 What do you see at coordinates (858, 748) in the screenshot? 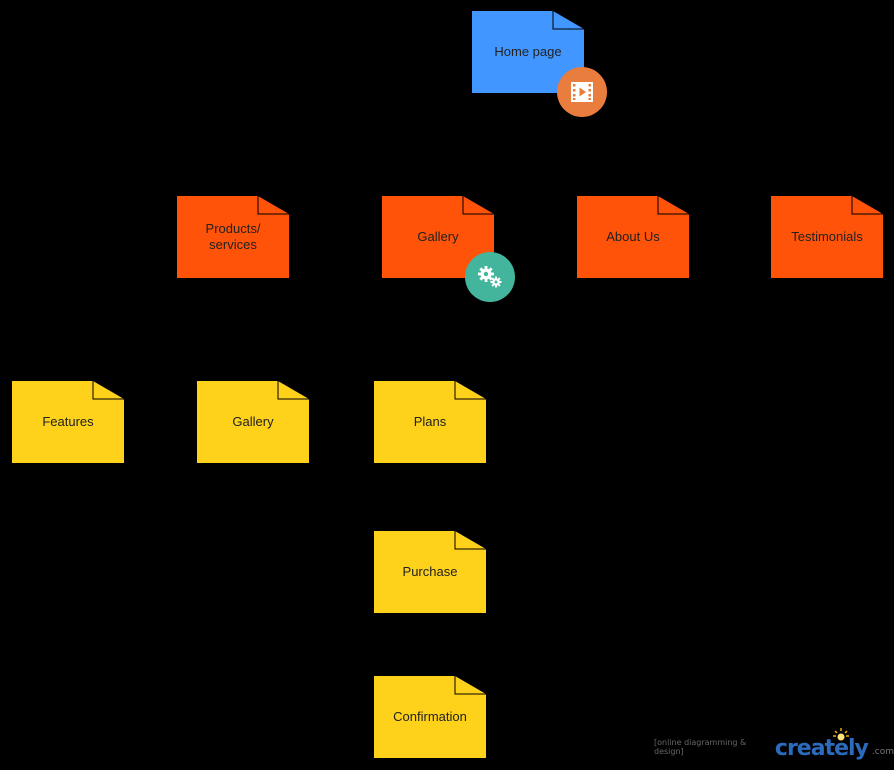
I see `logo-text-ly: ly` at bounding box center [858, 748].